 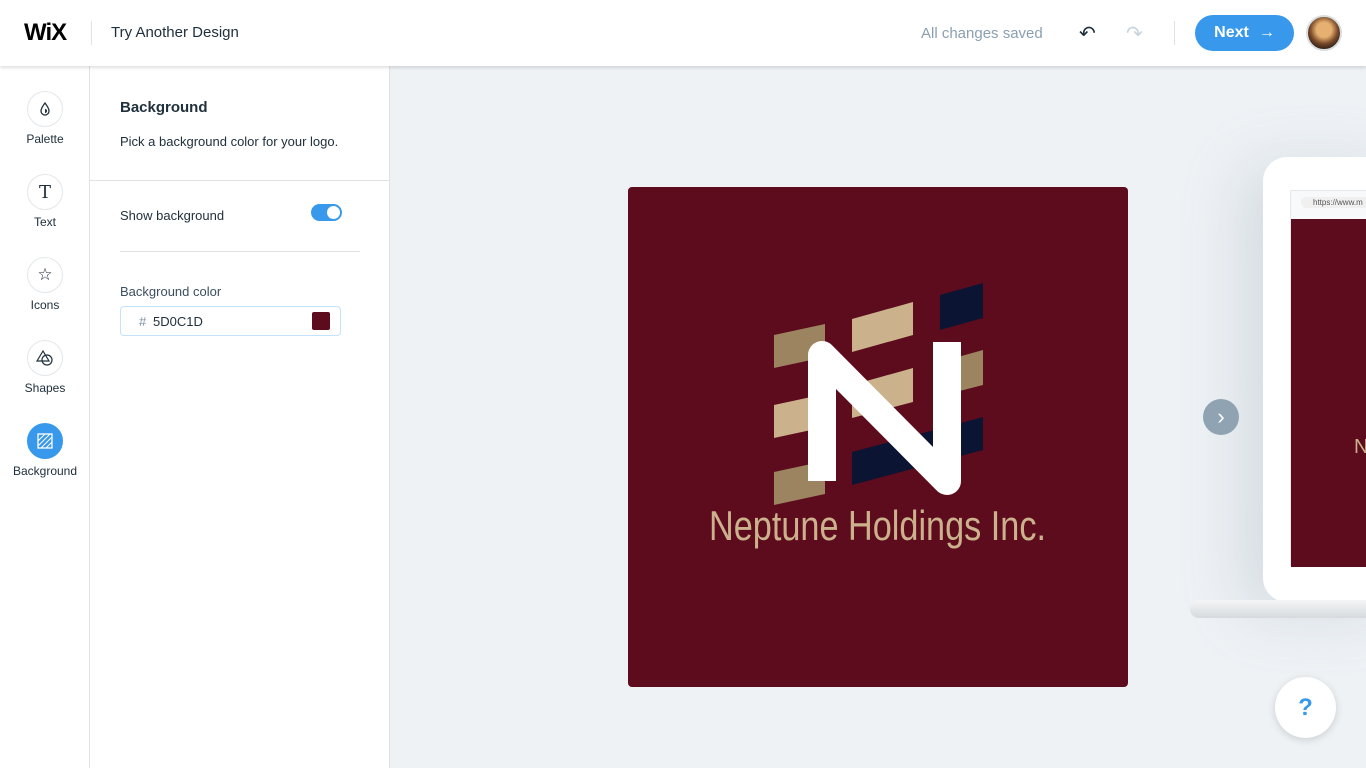 I want to click on shapes-icon, so click(x=45, y=358).